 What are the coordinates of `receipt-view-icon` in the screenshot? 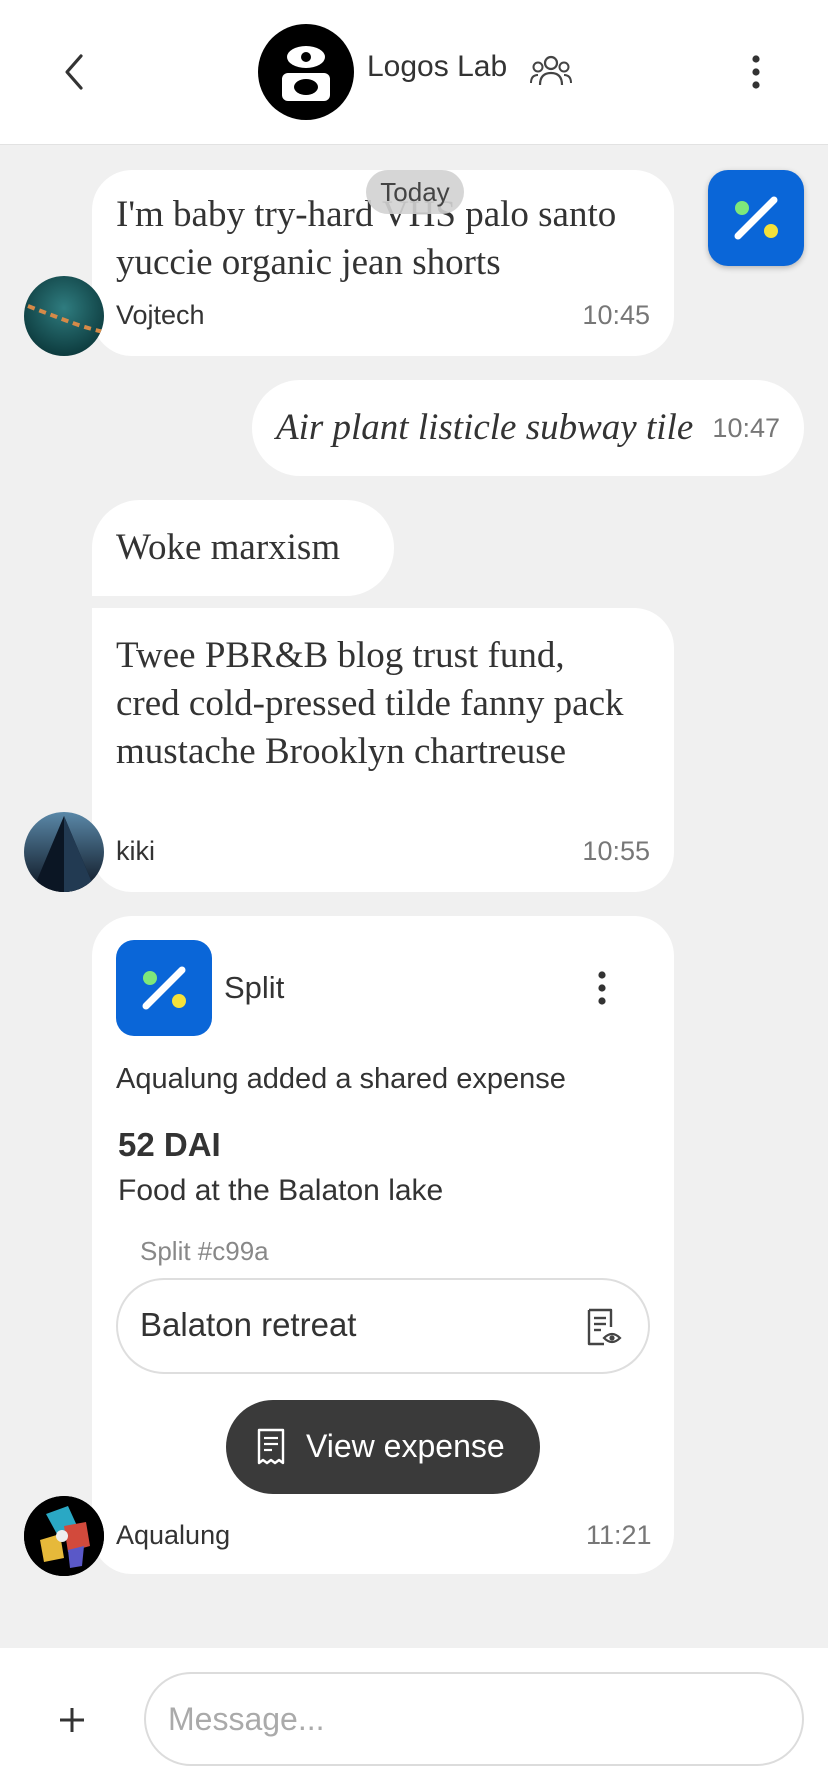 It's located at (604, 1327).